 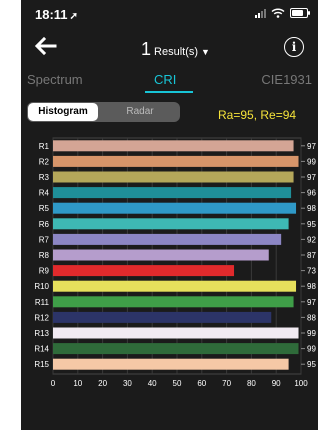 I want to click on chevron-down-icon: ▼, so click(x=205, y=52).